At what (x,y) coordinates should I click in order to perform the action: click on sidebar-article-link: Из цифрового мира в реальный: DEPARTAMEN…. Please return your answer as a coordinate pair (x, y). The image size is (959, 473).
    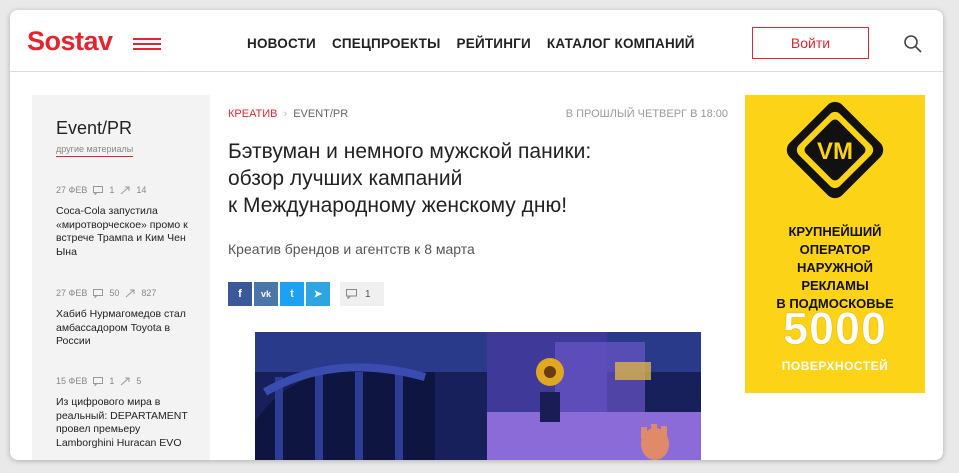
    Looking at the image, I should click on (126, 423).